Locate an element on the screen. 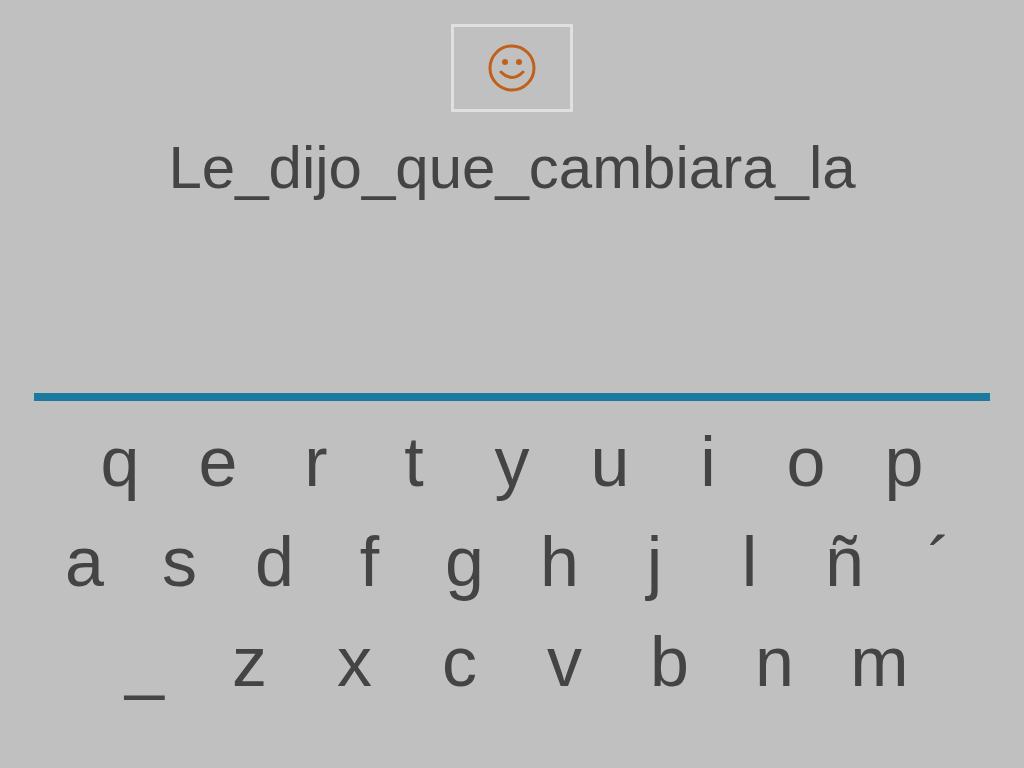 The width and height of the screenshot is (1024, 768). letter-key: a is located at coordinates (84, 562).